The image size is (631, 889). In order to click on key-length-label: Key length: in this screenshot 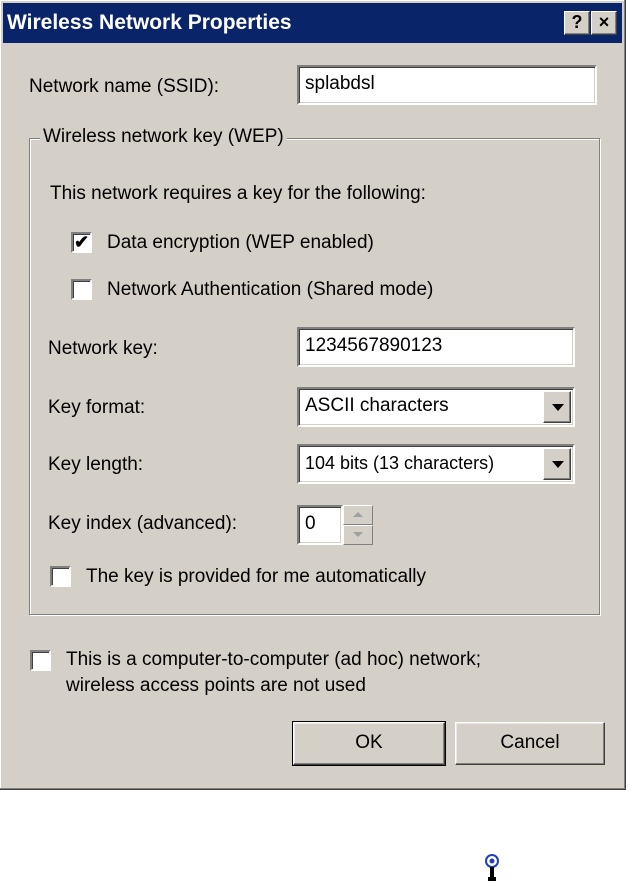, I will do `click(96, 464)`.